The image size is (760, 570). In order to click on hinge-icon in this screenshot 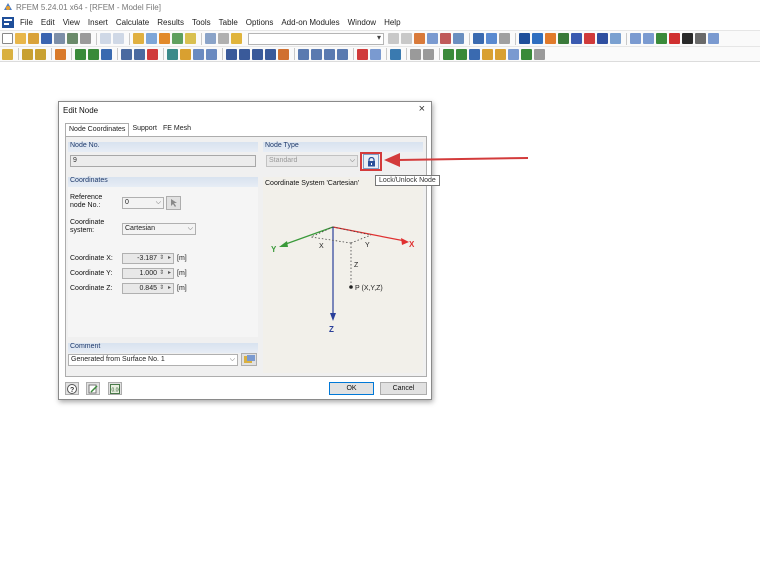, I will do `click(576, 38)`.